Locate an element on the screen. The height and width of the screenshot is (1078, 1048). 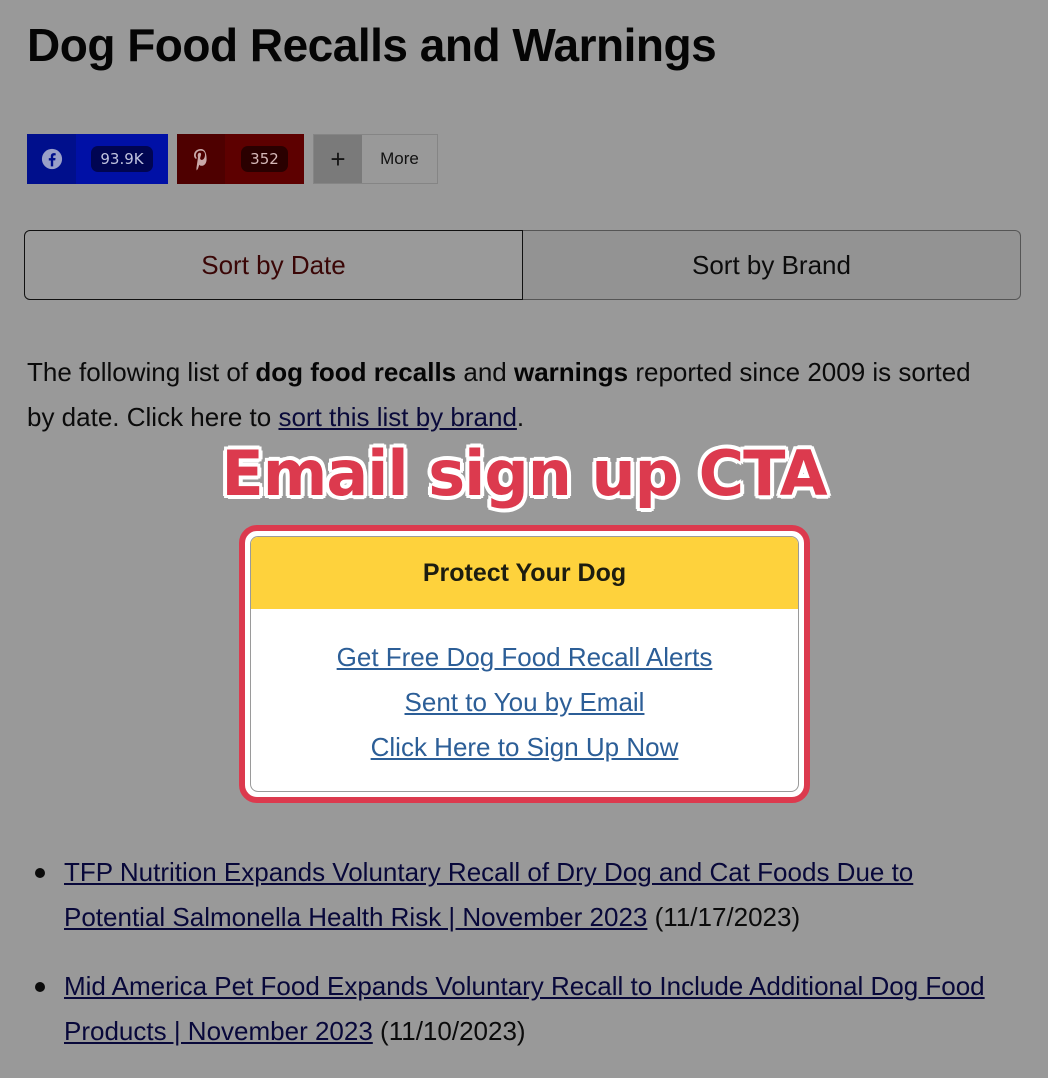
page-title: Dog Food Recalls and Warnings is located at coordinates (372, 45).